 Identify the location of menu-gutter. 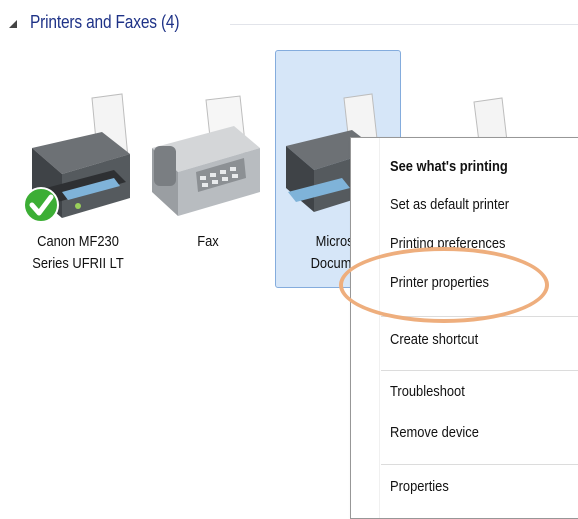
(379, 328).